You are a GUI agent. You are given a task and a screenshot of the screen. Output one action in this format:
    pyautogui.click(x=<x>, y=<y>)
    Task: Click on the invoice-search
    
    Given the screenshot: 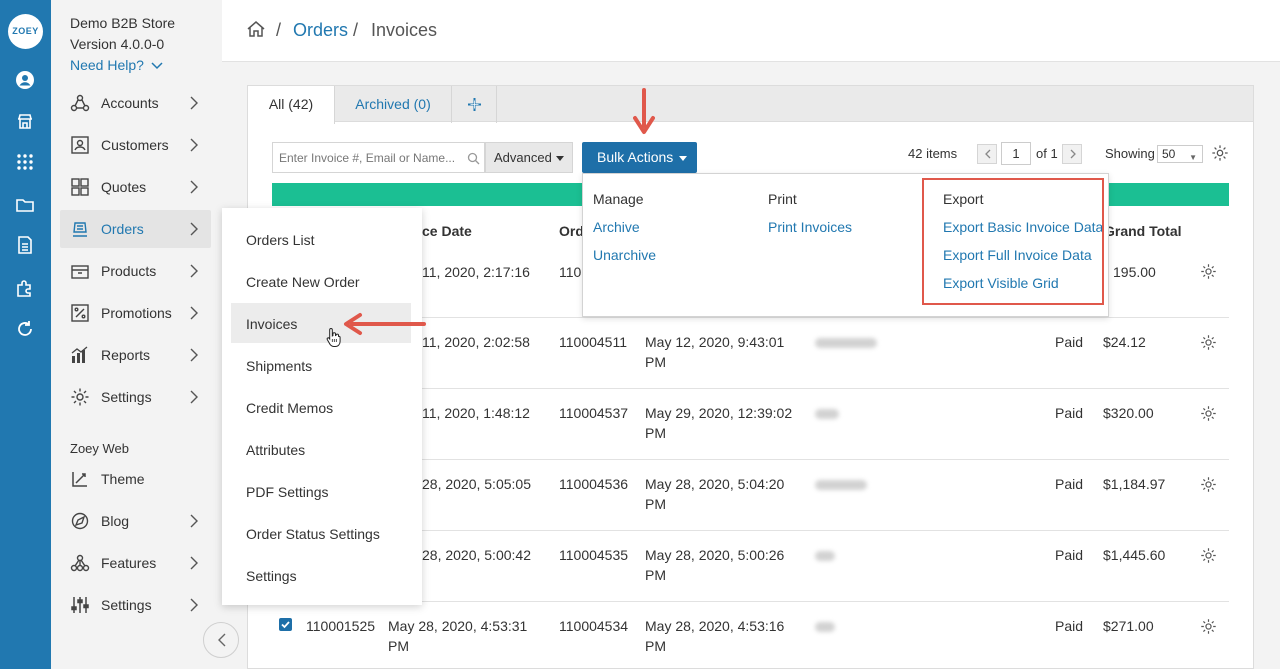 What is the action you would take?
    pyautogui.click(x=378, y=157)
    